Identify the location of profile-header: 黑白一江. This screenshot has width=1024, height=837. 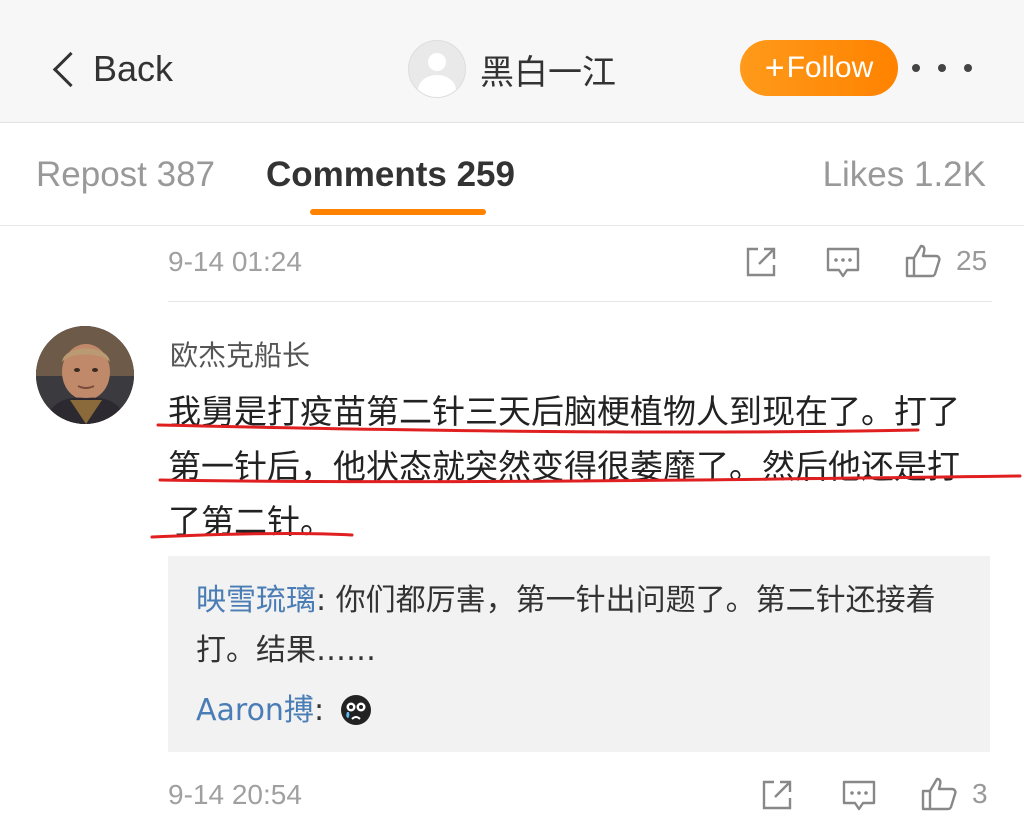
(512, 69).